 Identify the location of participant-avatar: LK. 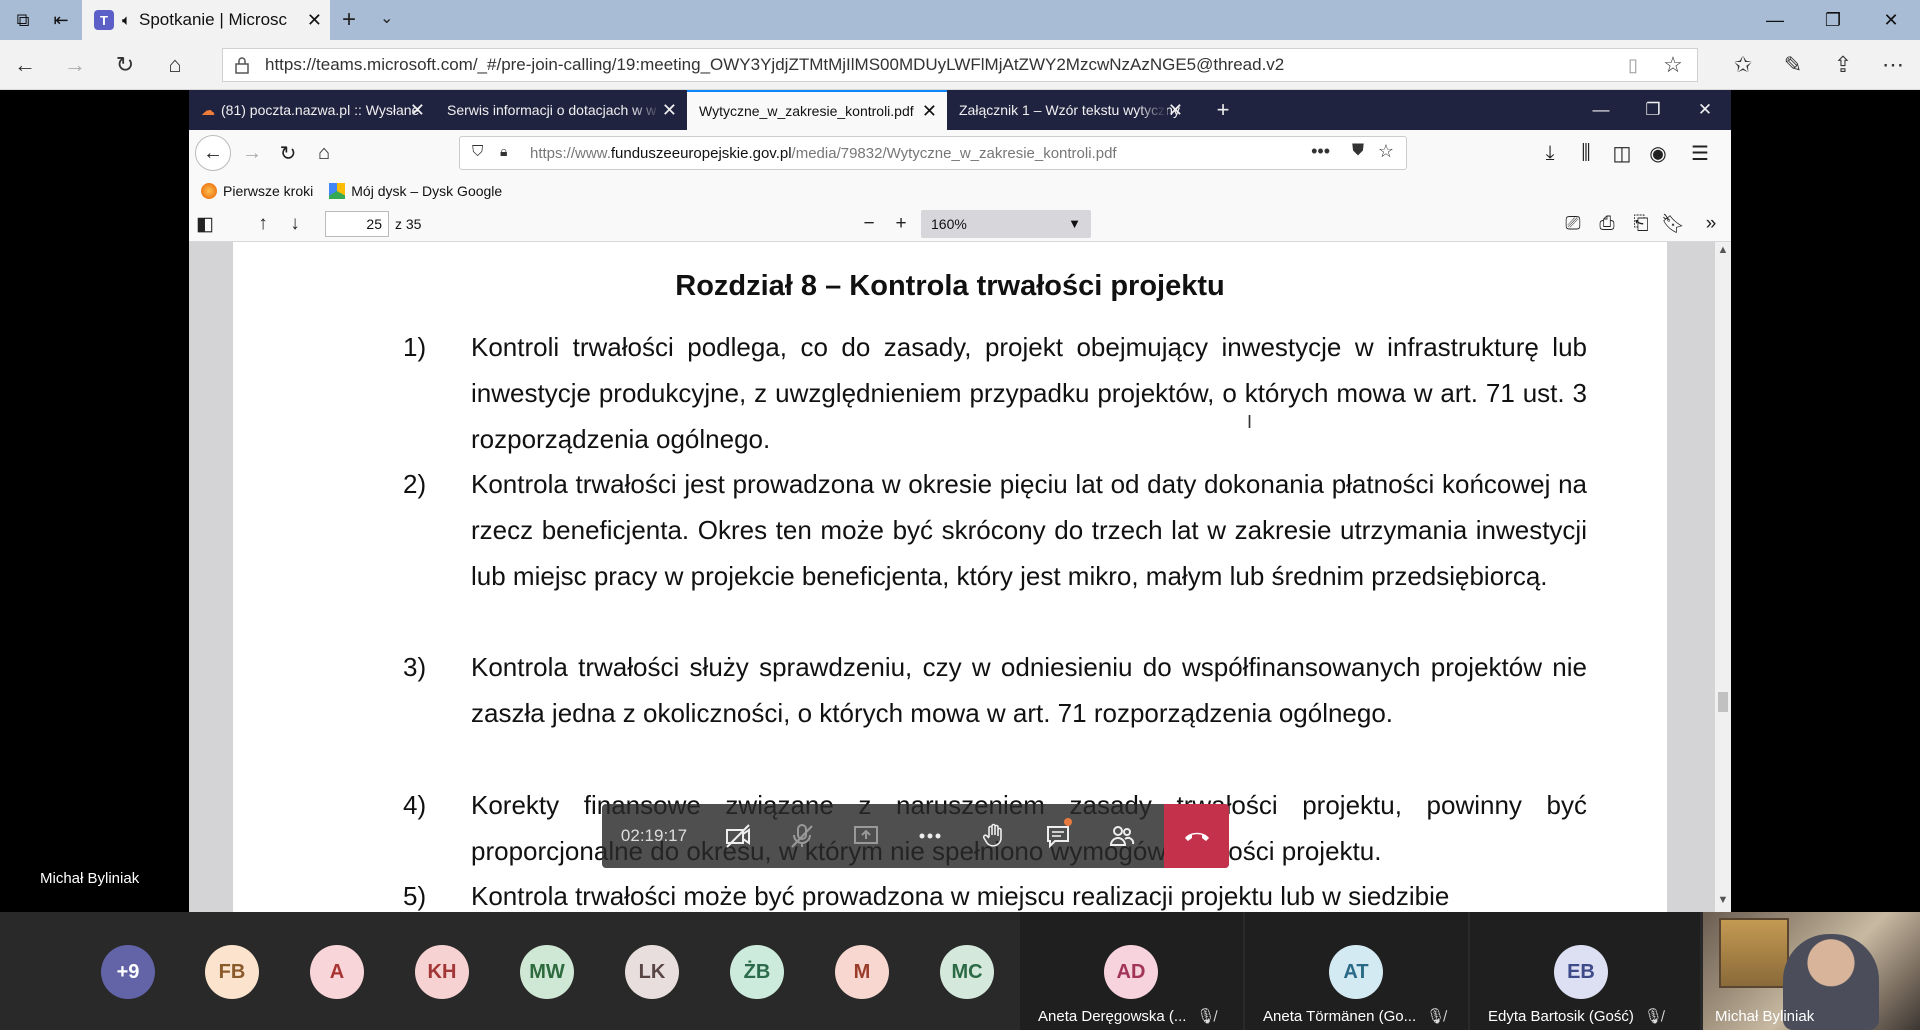
(652, 972).